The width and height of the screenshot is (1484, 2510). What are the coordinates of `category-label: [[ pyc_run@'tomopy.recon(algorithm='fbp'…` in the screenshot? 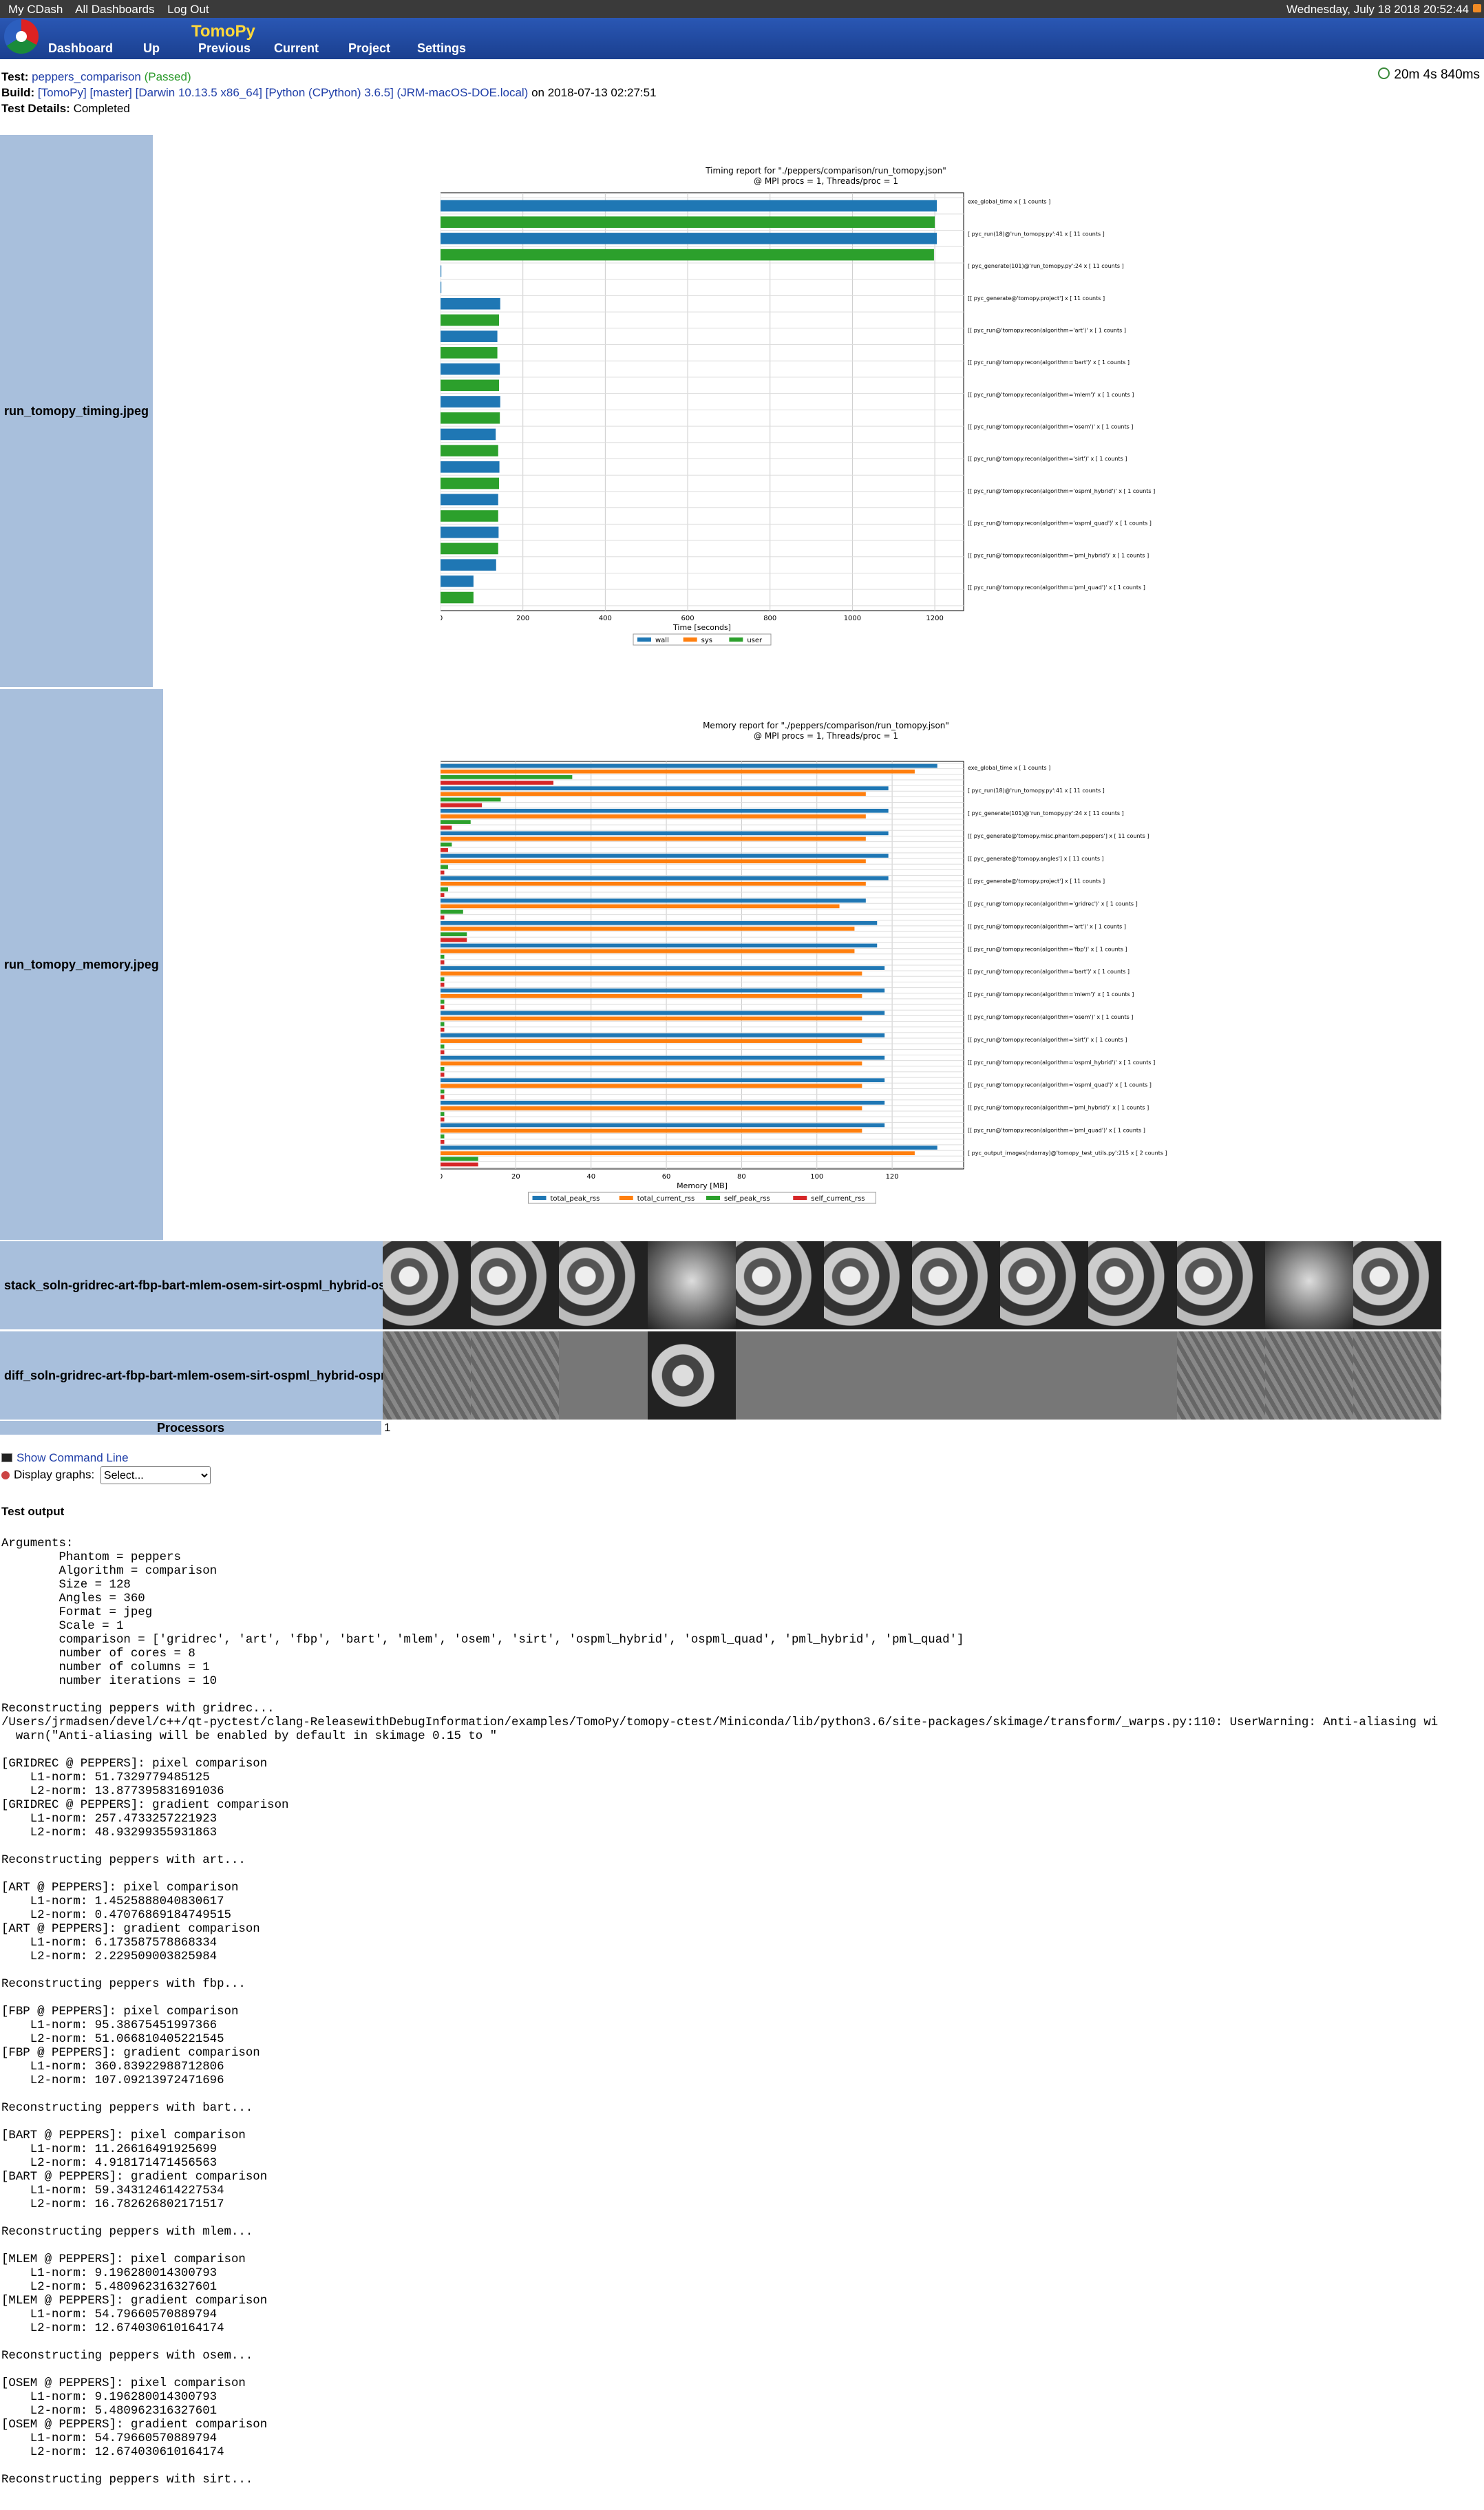 It's located at (1047, 949).